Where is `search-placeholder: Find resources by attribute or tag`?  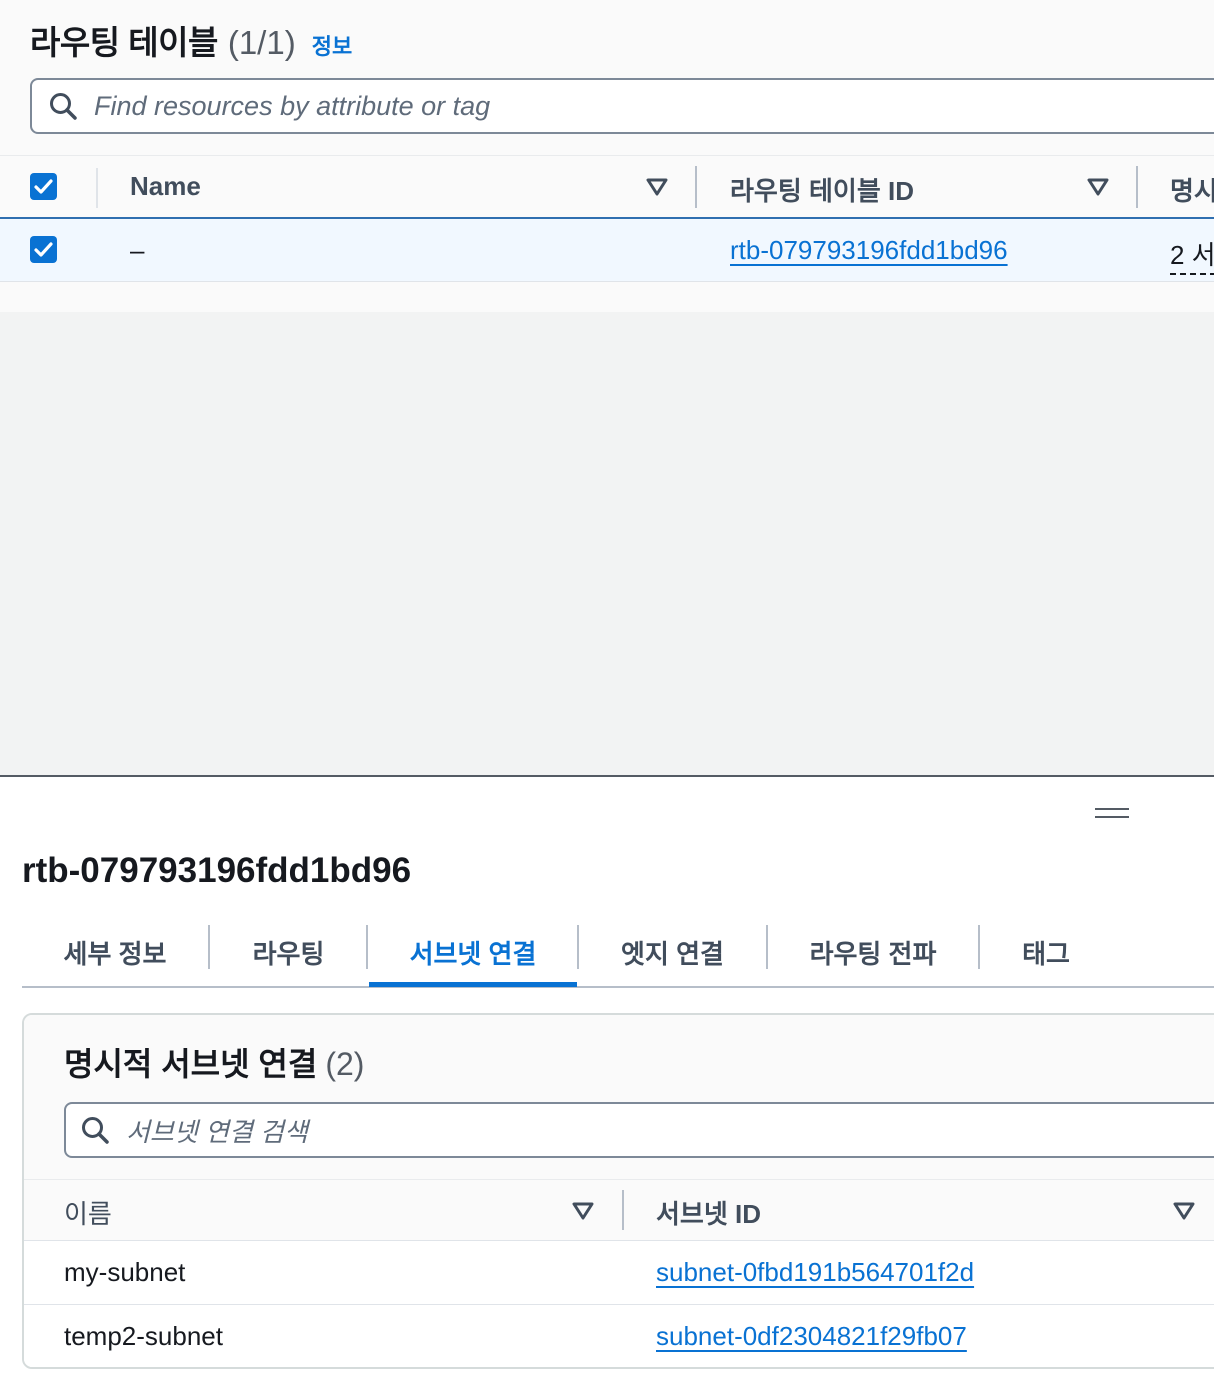
search-placeholder: Find resources by attribute or tag is located at coordinates (292, 105).